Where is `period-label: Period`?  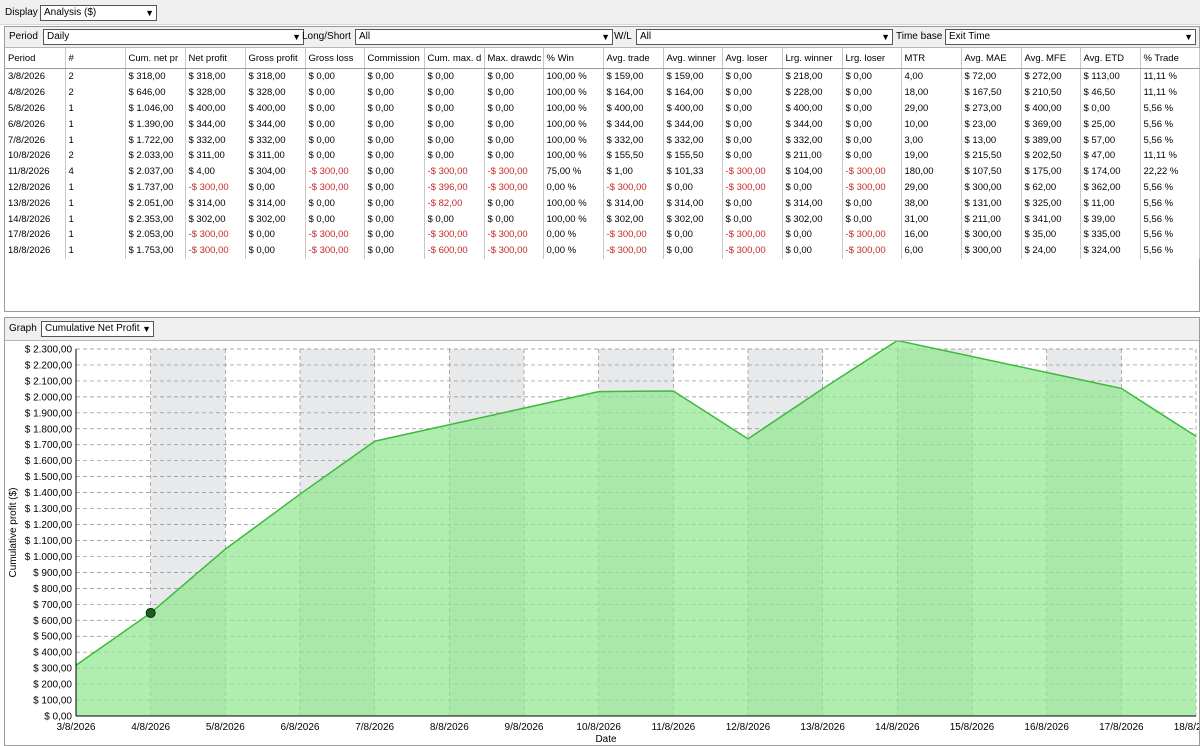
period-label: Period is located at coordinates (23, 36).